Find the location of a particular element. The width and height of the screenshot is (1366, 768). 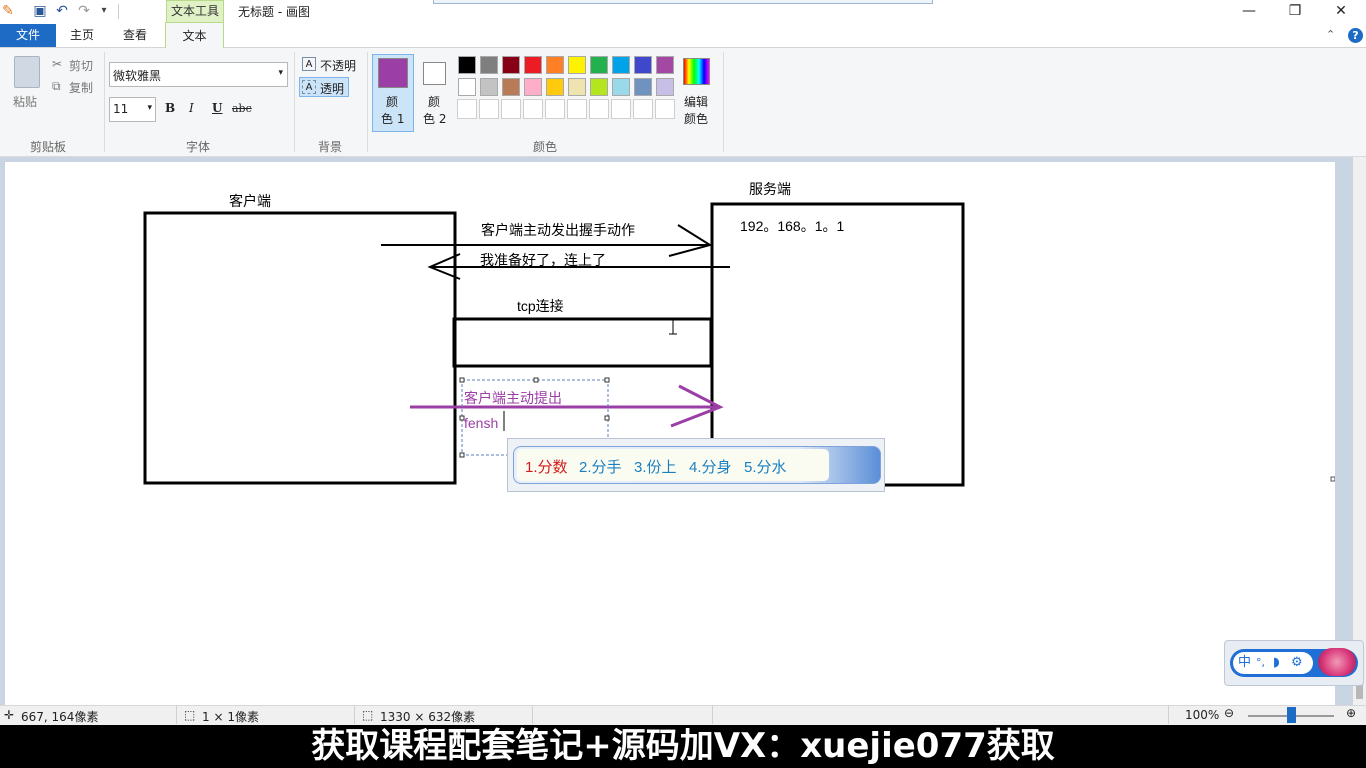

ime-candidate-4: 4.分身 is located at coordinates (710, 466).